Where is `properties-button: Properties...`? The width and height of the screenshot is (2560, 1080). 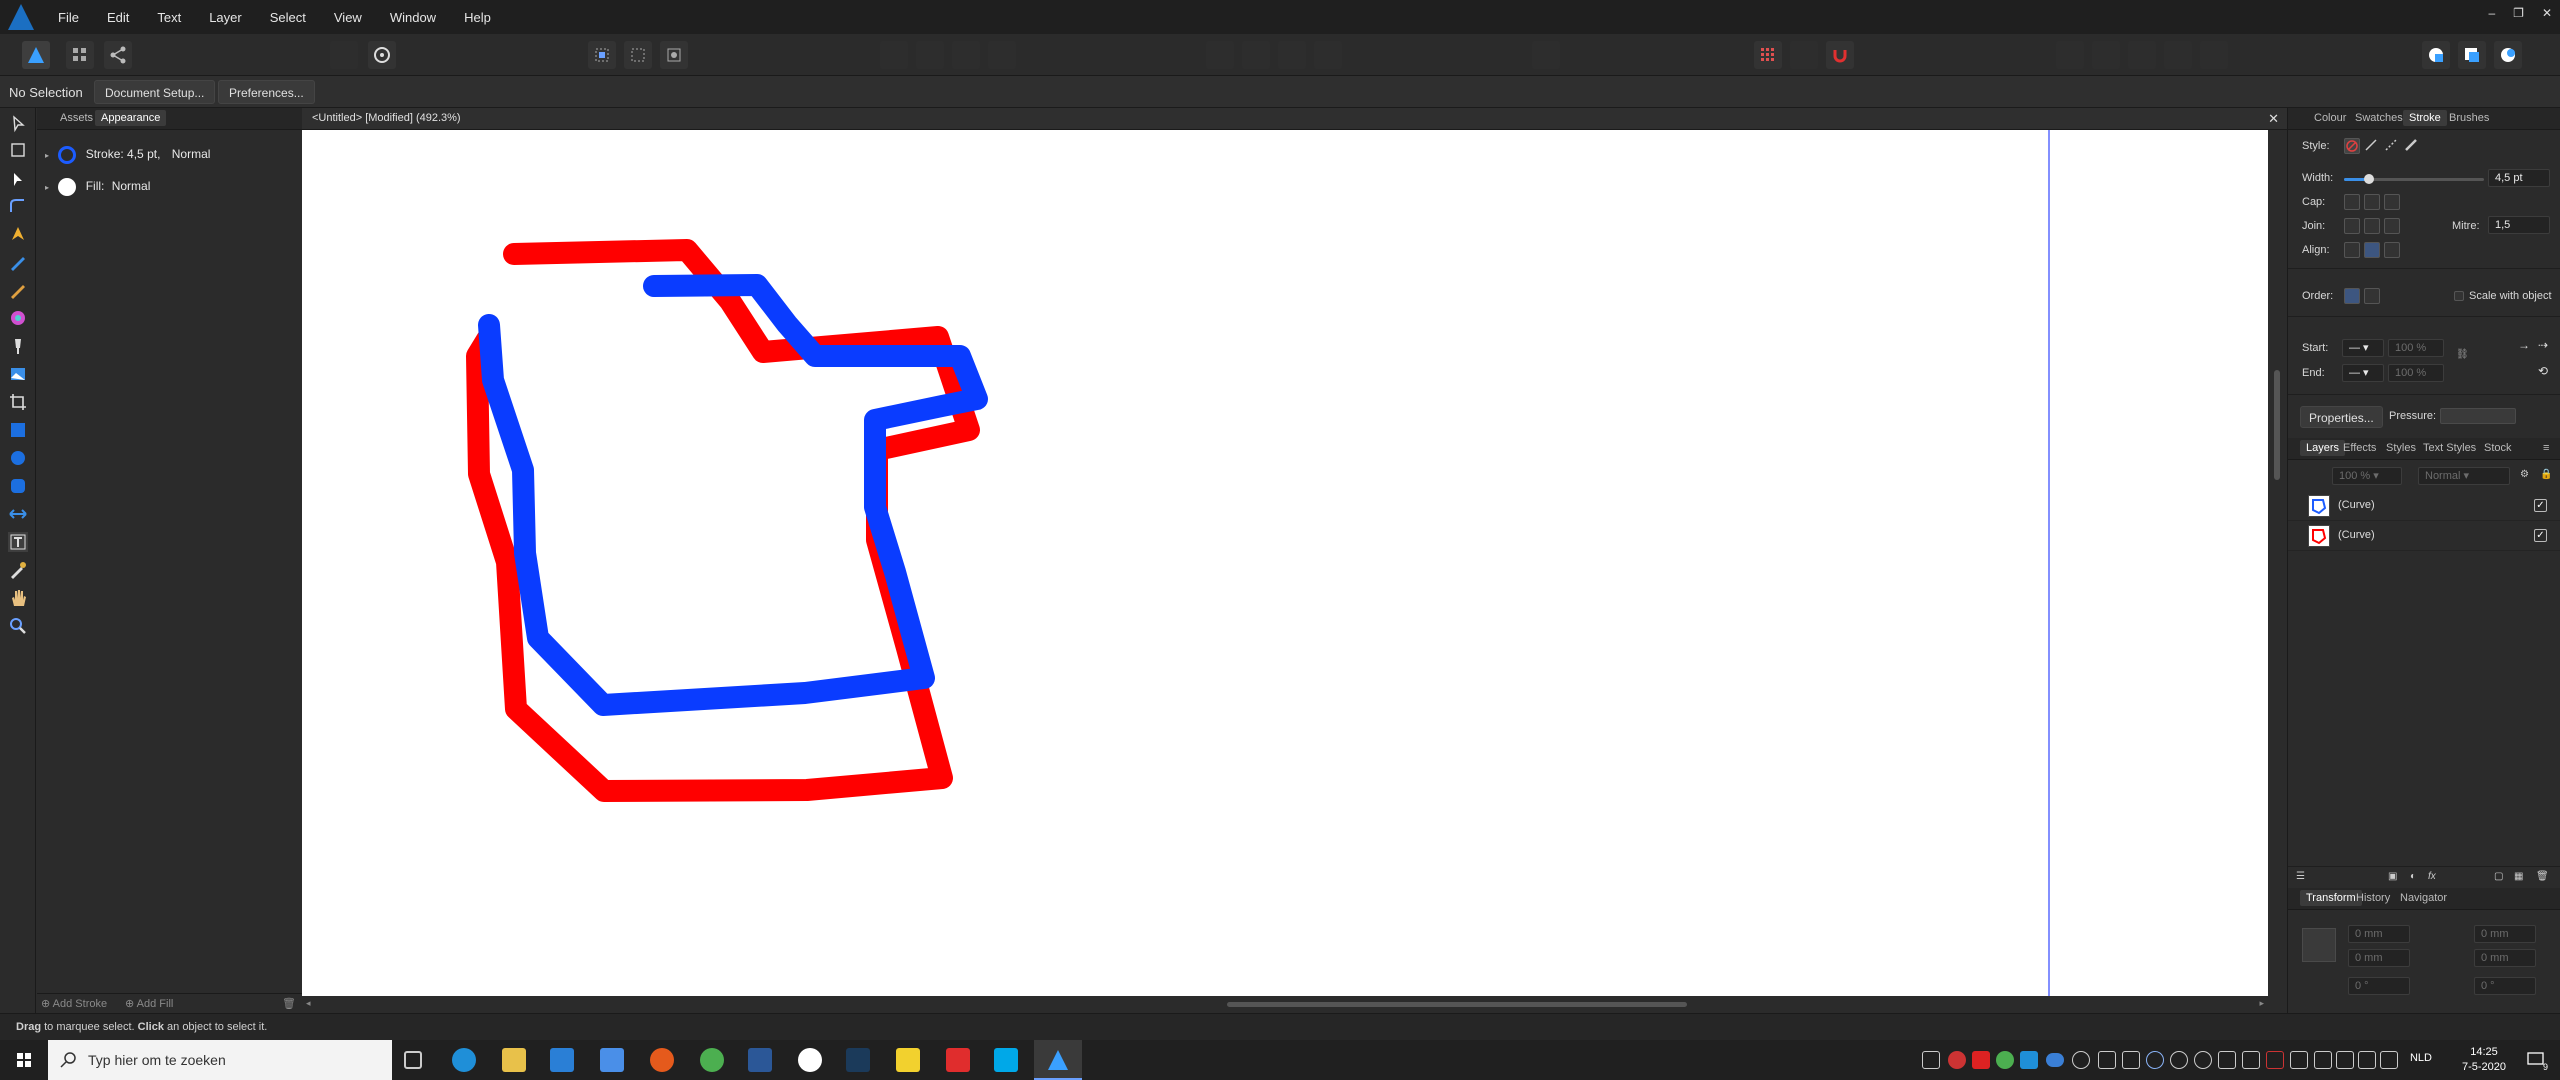
properties-button: Properties... is located at coordinates (2341, 417).